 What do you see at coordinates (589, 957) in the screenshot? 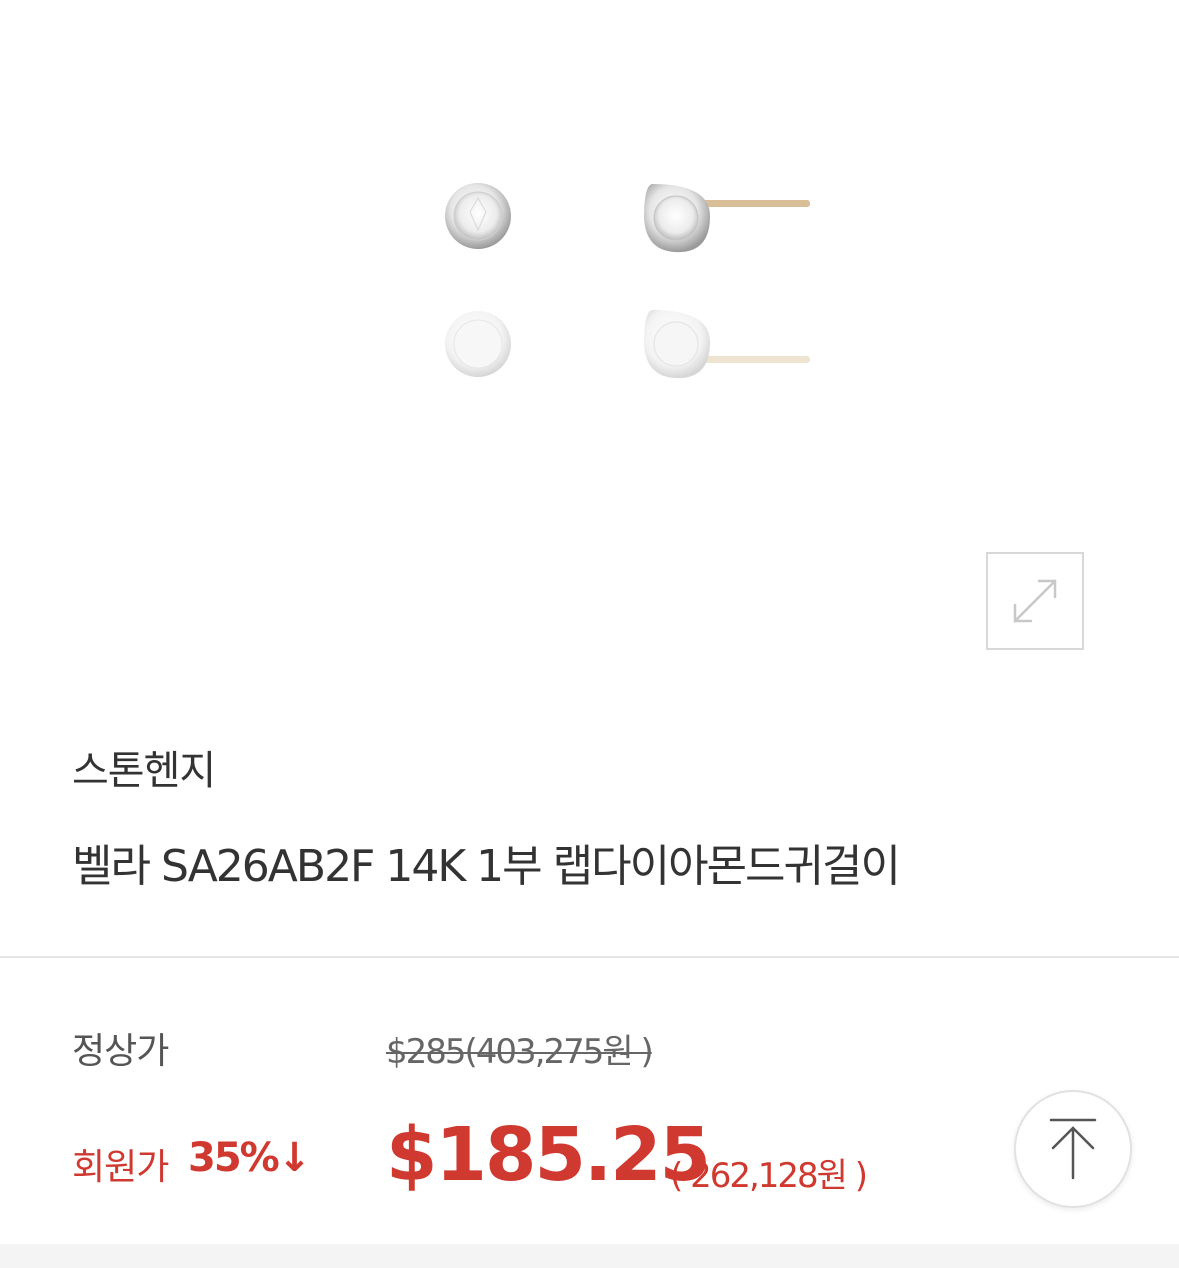
I see `section-divider` at bounding box center [589, 957].